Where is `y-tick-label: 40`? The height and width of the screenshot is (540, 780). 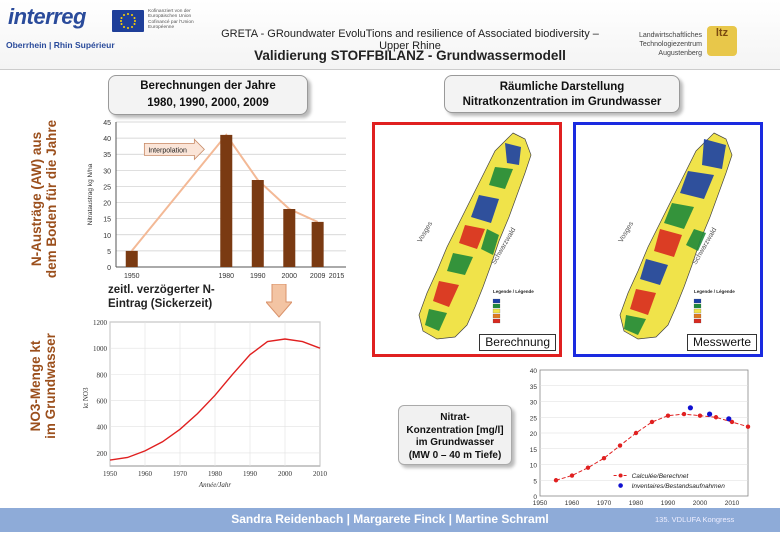
y-tick-label: 40 is located at coordinates (534, 371).